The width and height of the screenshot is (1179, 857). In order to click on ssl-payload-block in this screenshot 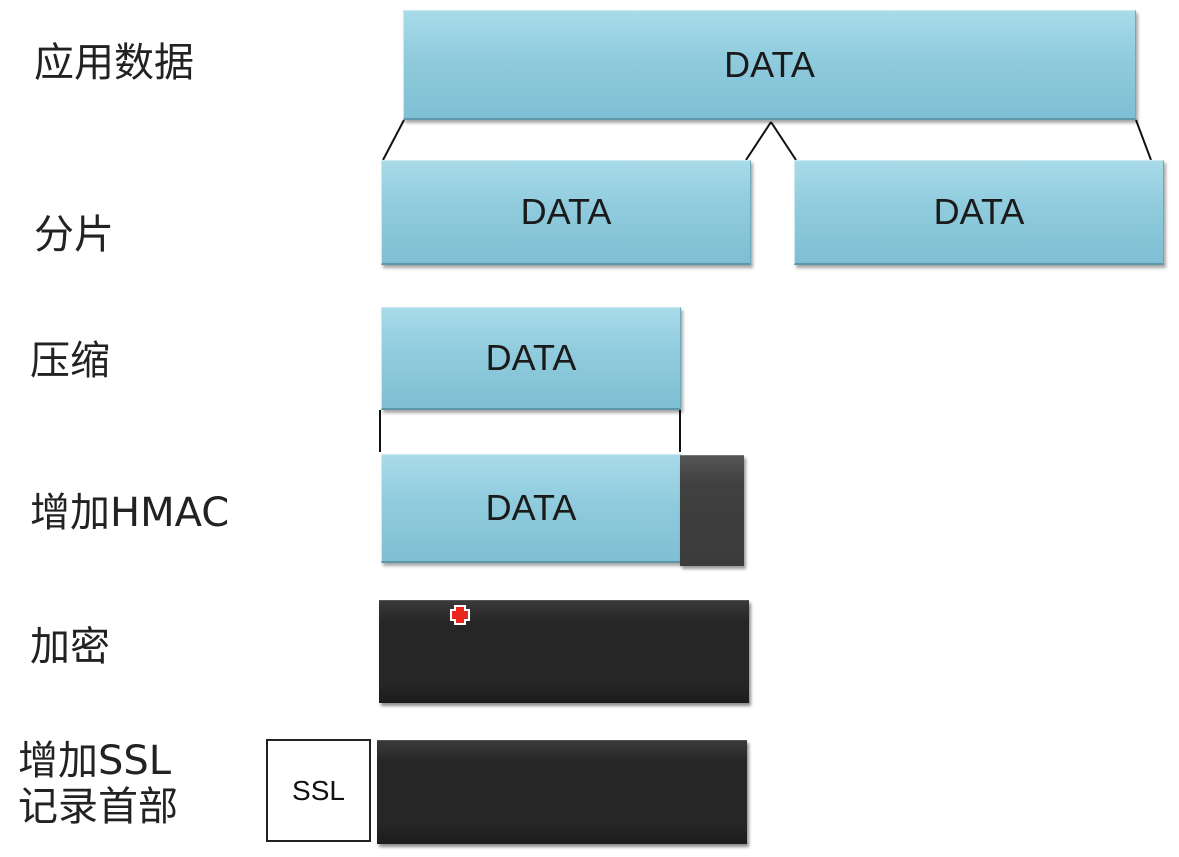, I will do `click(562, 792)`.